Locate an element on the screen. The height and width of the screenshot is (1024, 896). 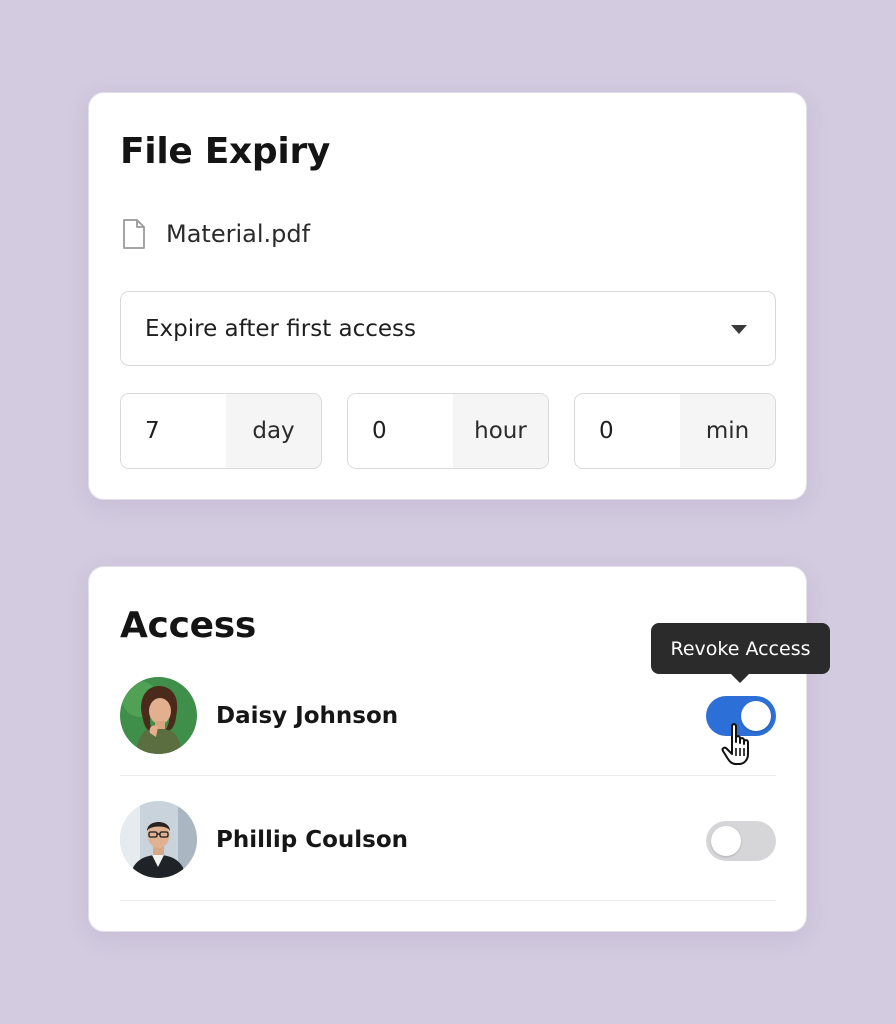
access-row: Daisy Johnson is located at coordinates (448, 721).